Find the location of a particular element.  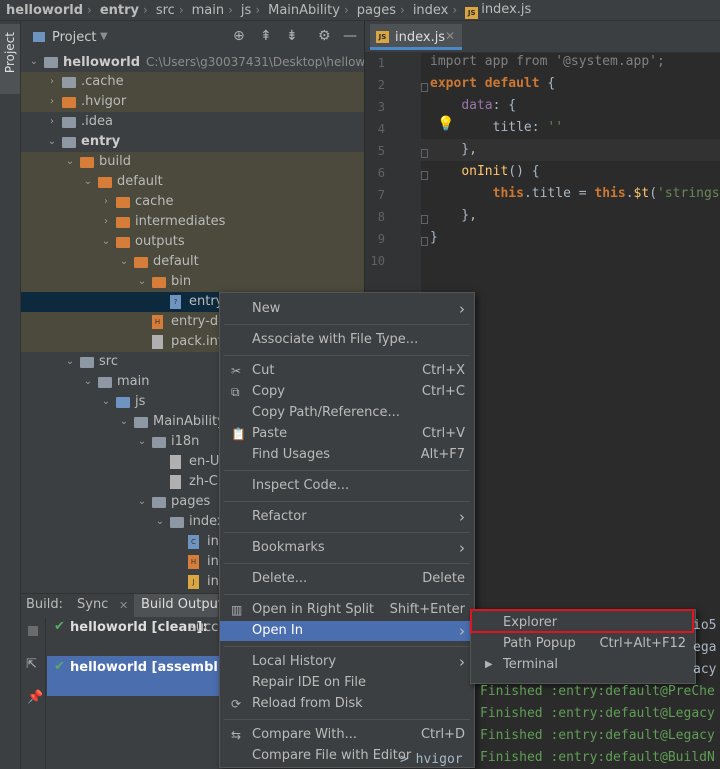

build-item-clean: helloworld [clean]: is located at coordinates (139, 627).